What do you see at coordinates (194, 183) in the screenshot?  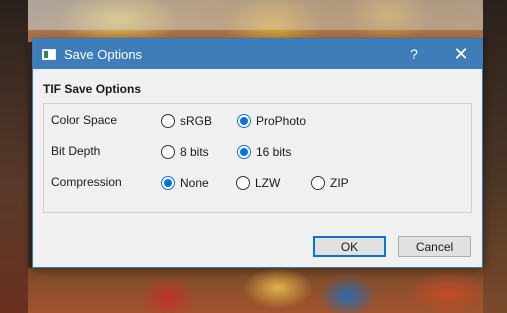 I see `radio-label: None` at bounding box center [194, 183].